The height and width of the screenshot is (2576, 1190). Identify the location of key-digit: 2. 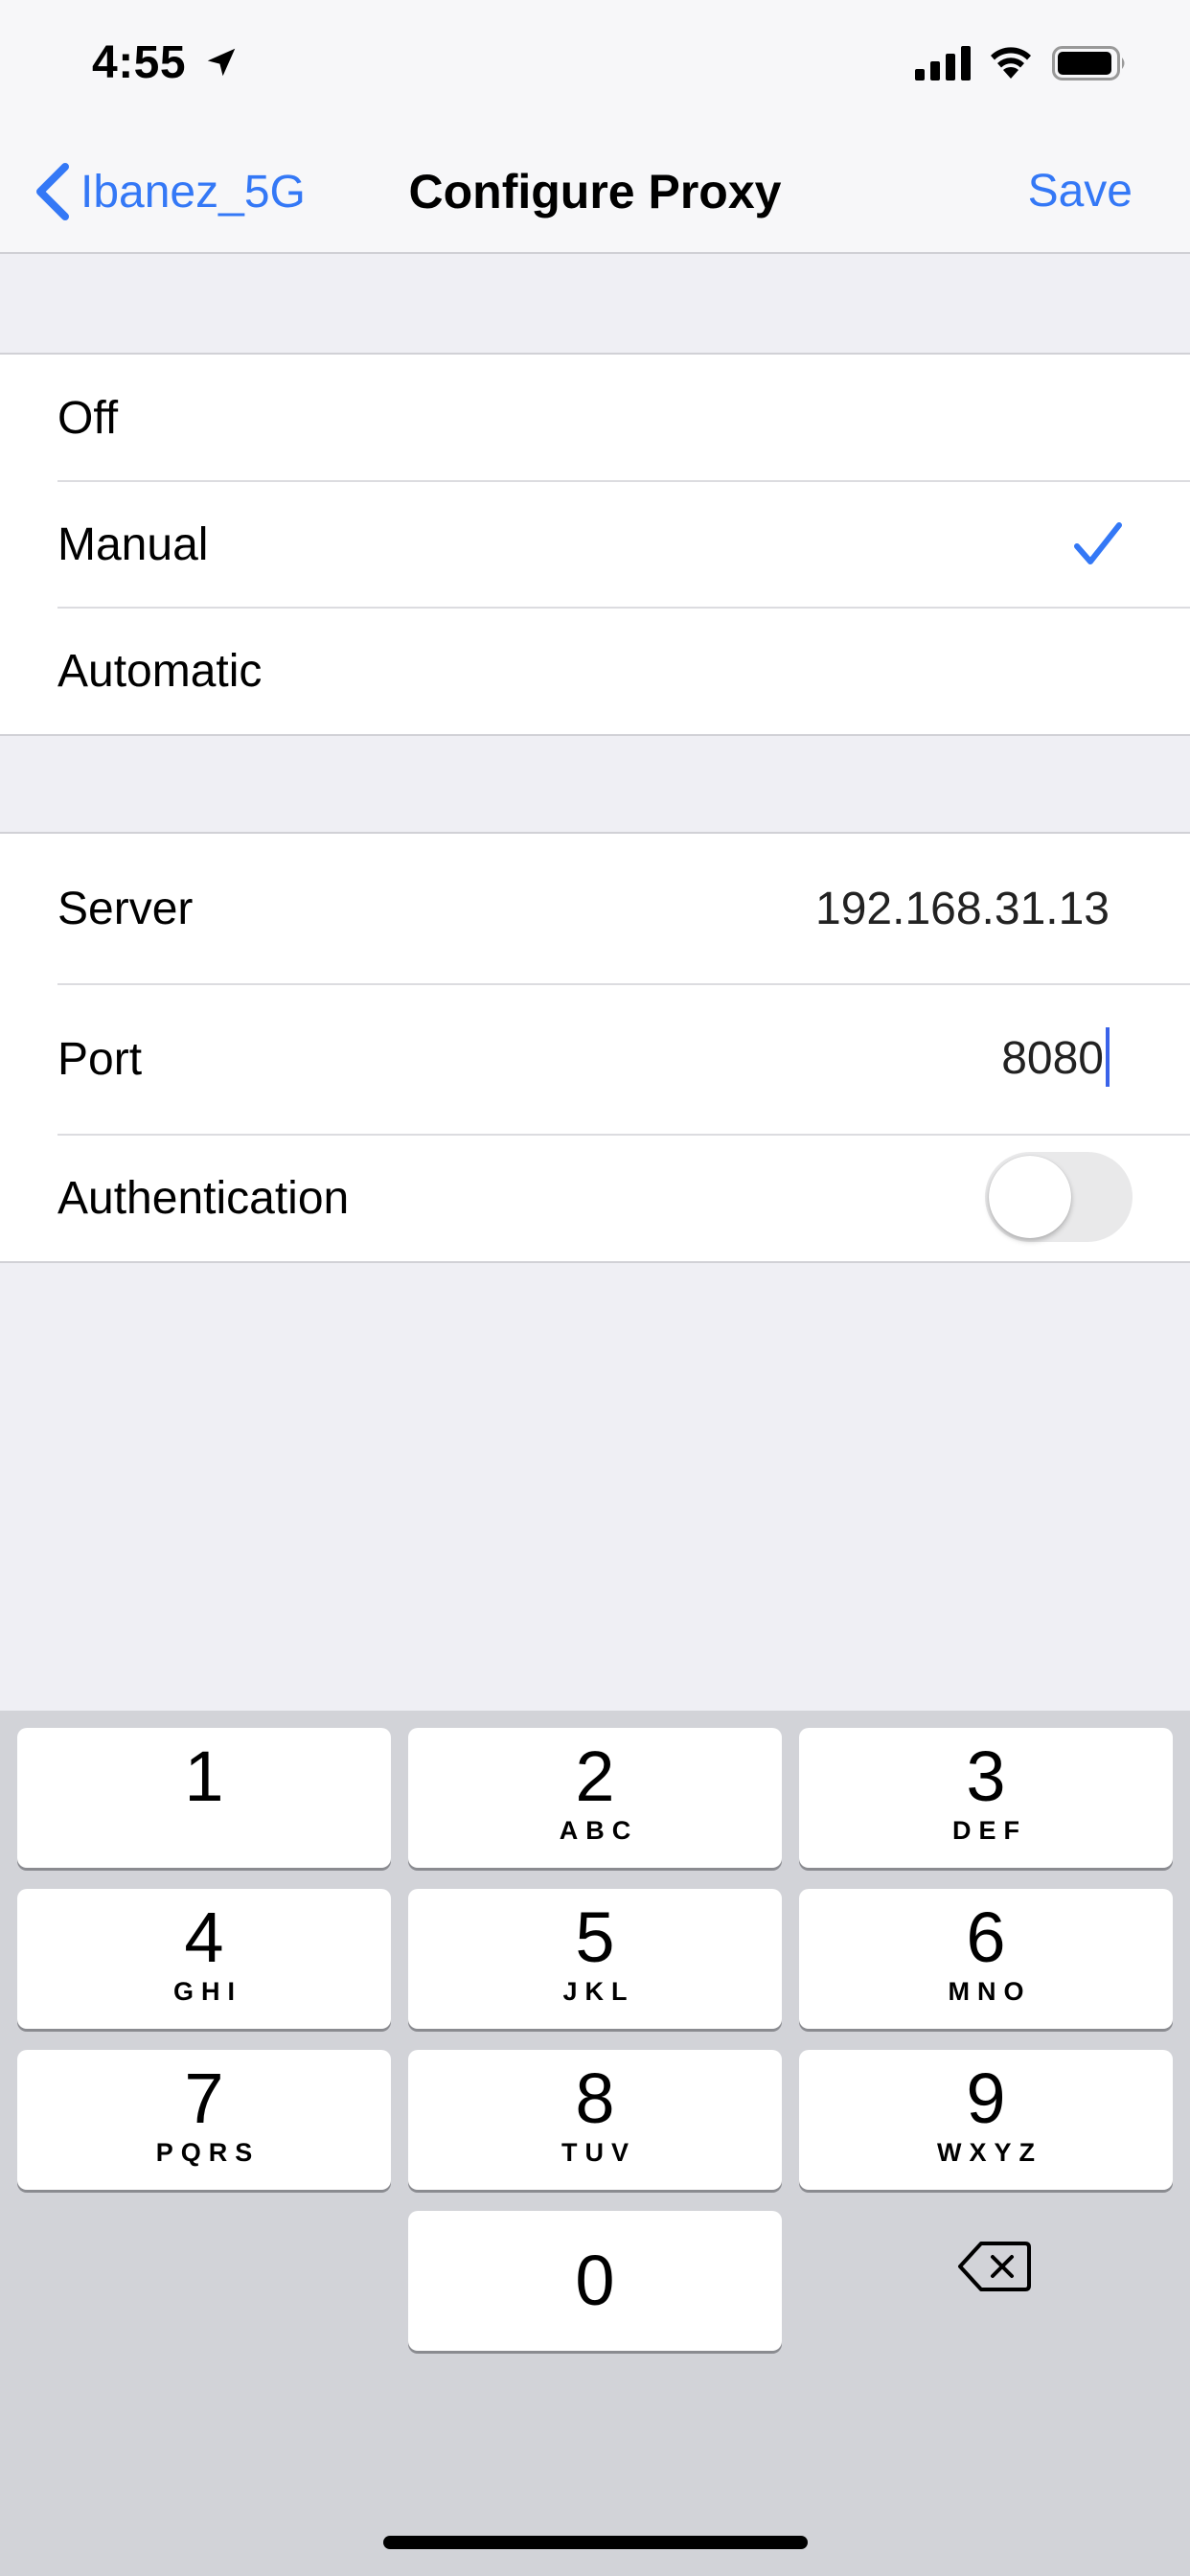
(595, 1776).